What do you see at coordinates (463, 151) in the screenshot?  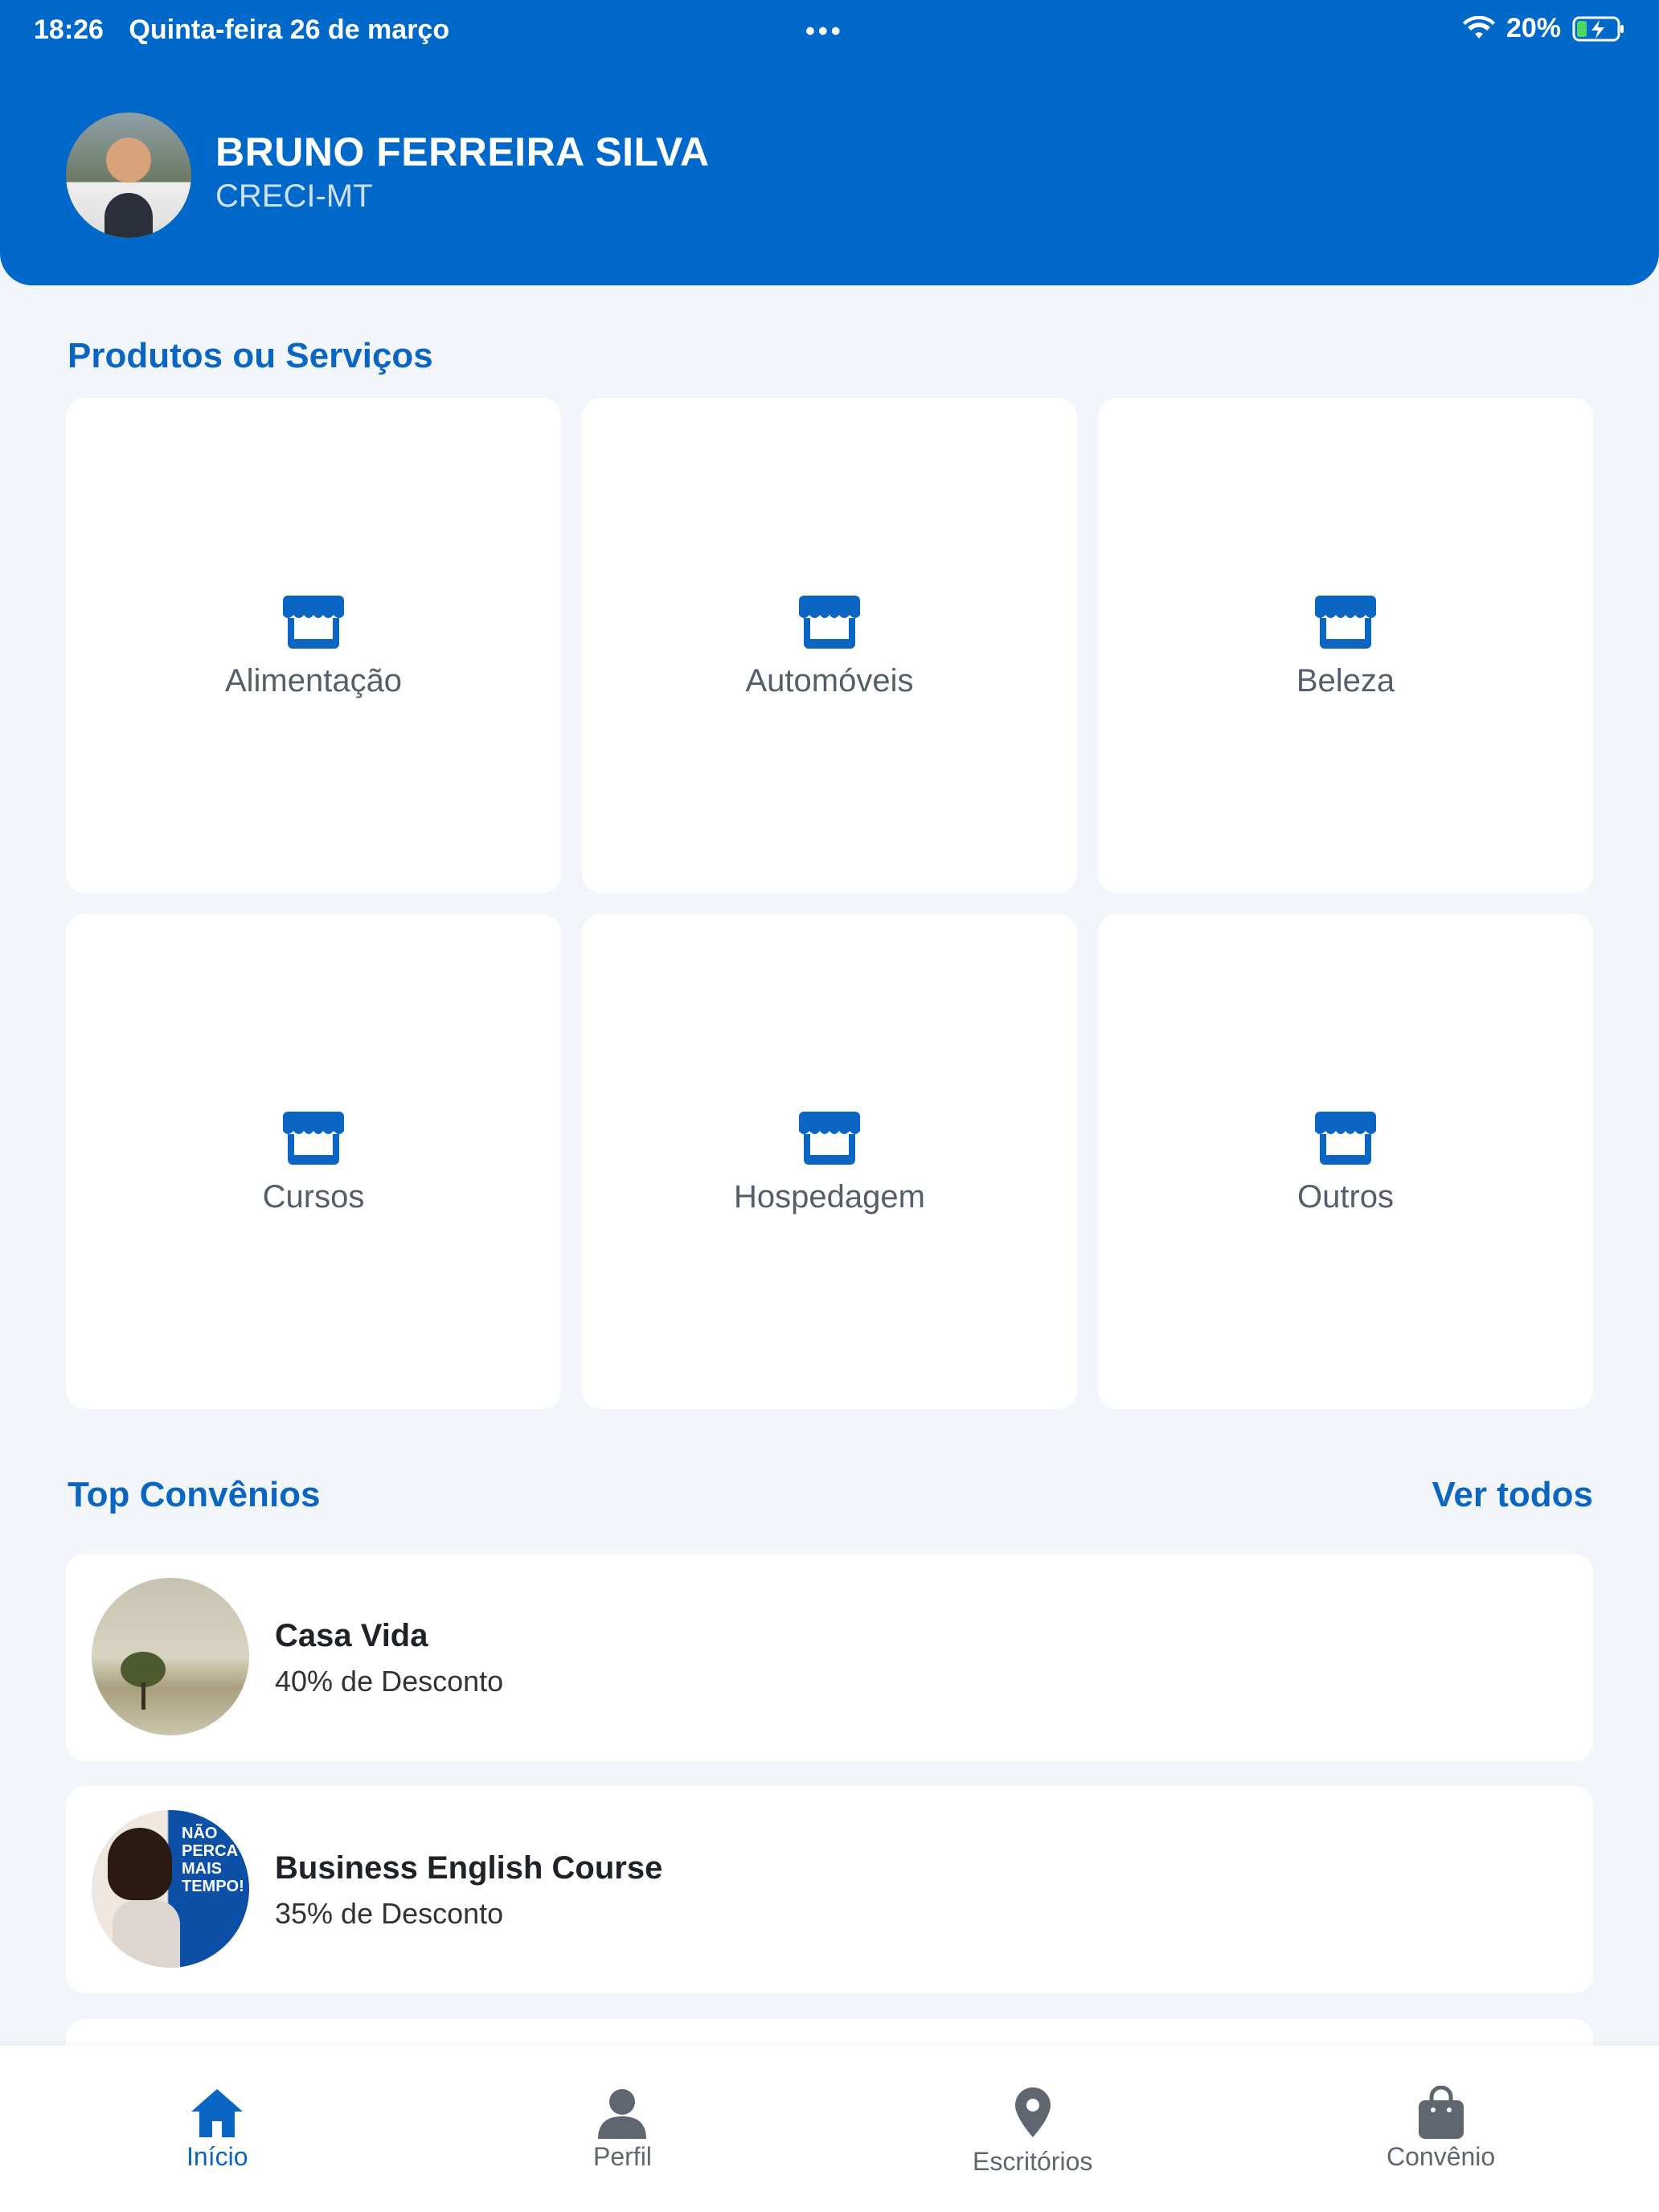 I see `user-name: BRUNO FERREIRA SILVA` at bounding box center [463, 151].